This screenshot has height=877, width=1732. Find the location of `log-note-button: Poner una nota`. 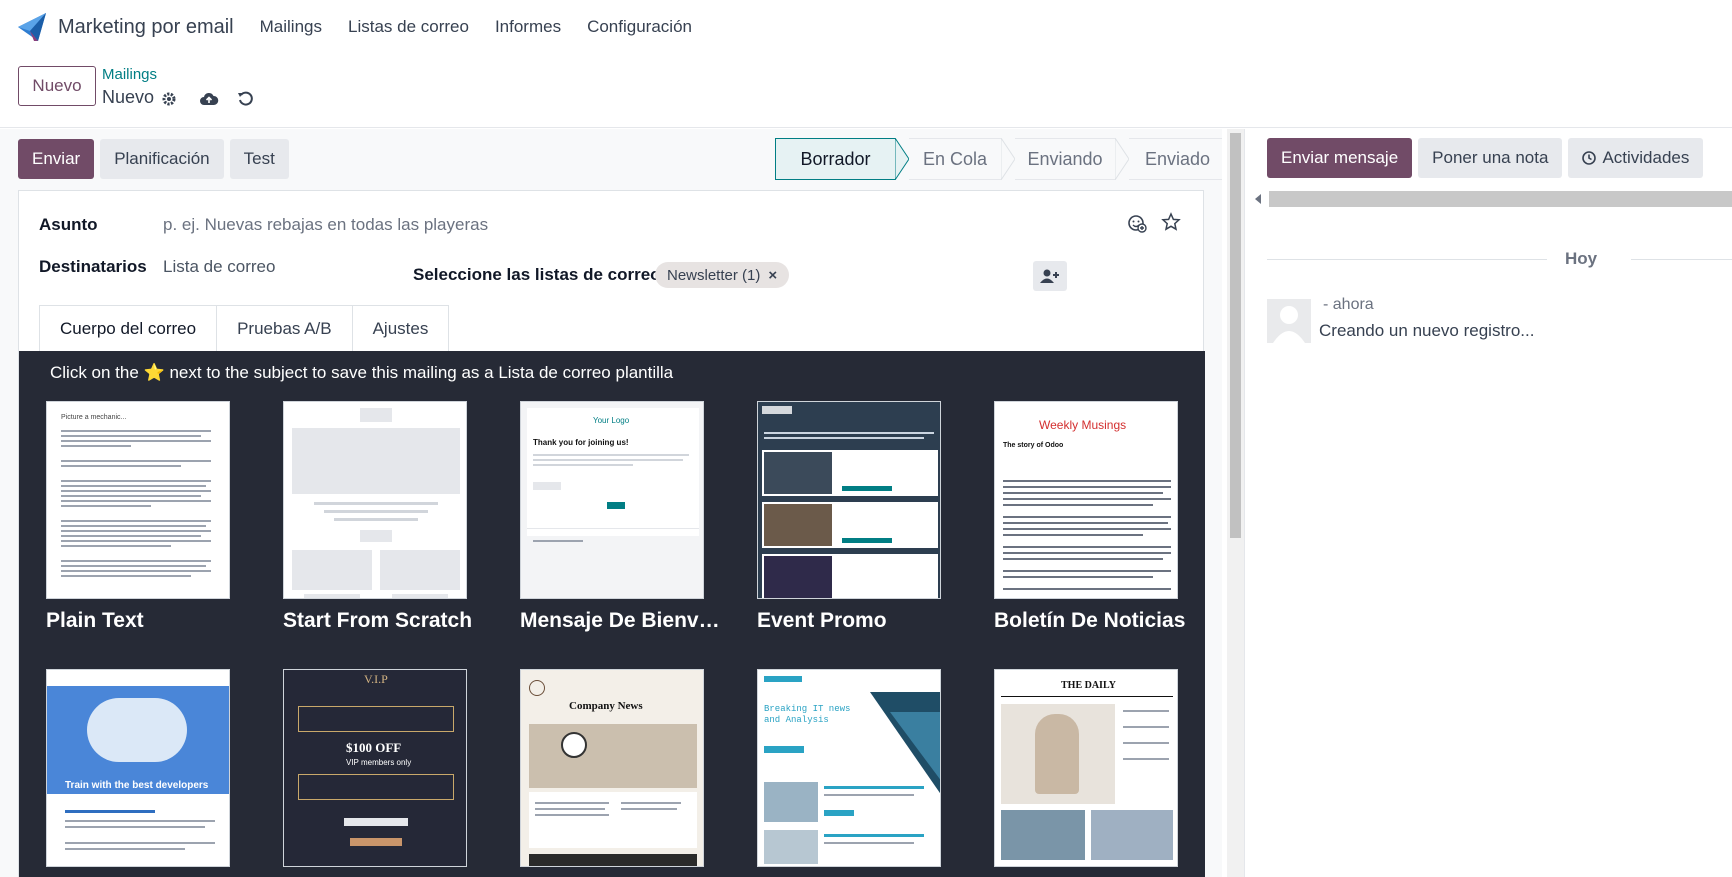

log-note-button: Poner una nota is located at coordinates (1490, 158).